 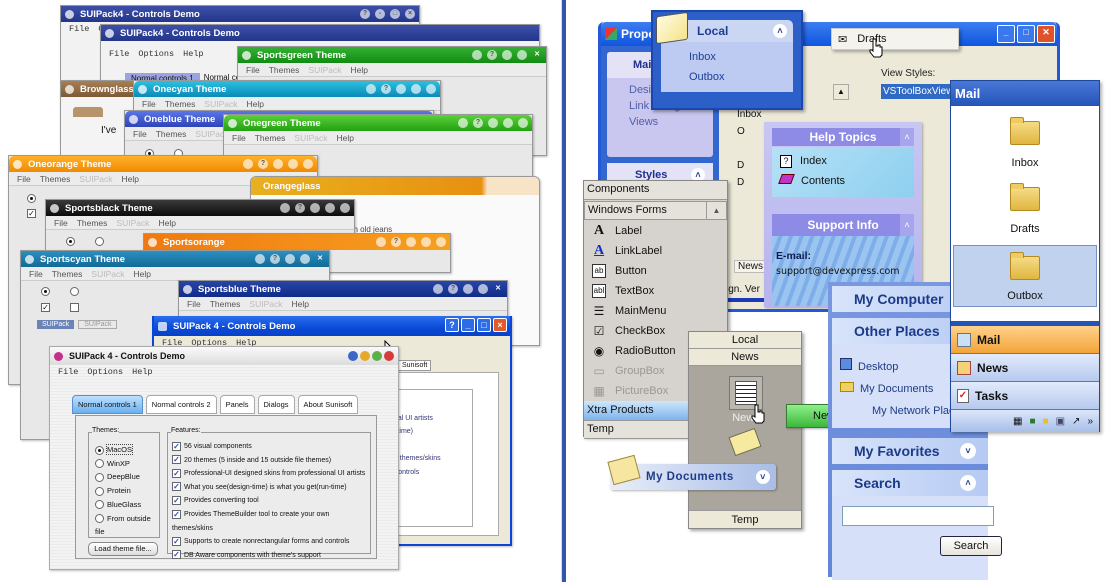 What do you see at coordinates (163, 164) in the screenshot?
I see `title-bar: Oneorange Theme ?` at bounding box center [163, 164].